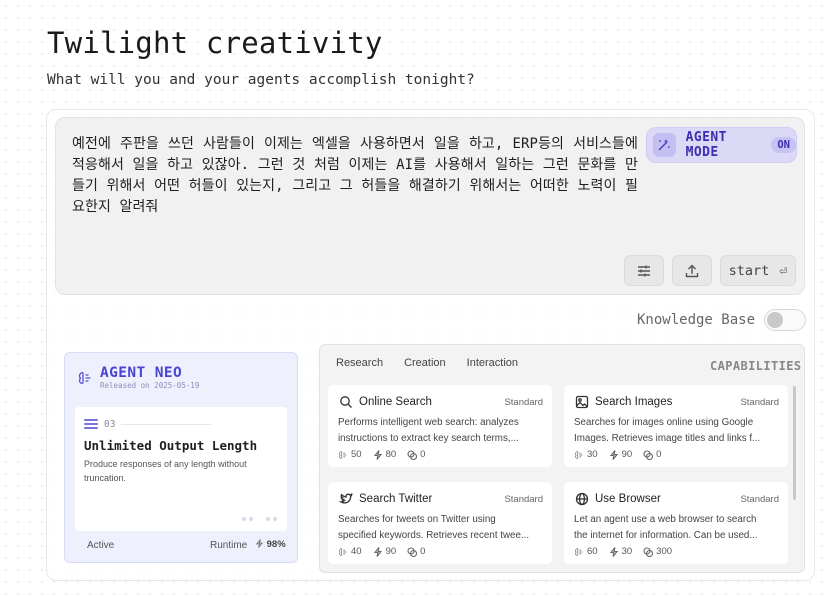 The image size is (824, 596). Describe the element at coordinates (259, 519) in the screenshot. I see `carousel-dots` at that location.